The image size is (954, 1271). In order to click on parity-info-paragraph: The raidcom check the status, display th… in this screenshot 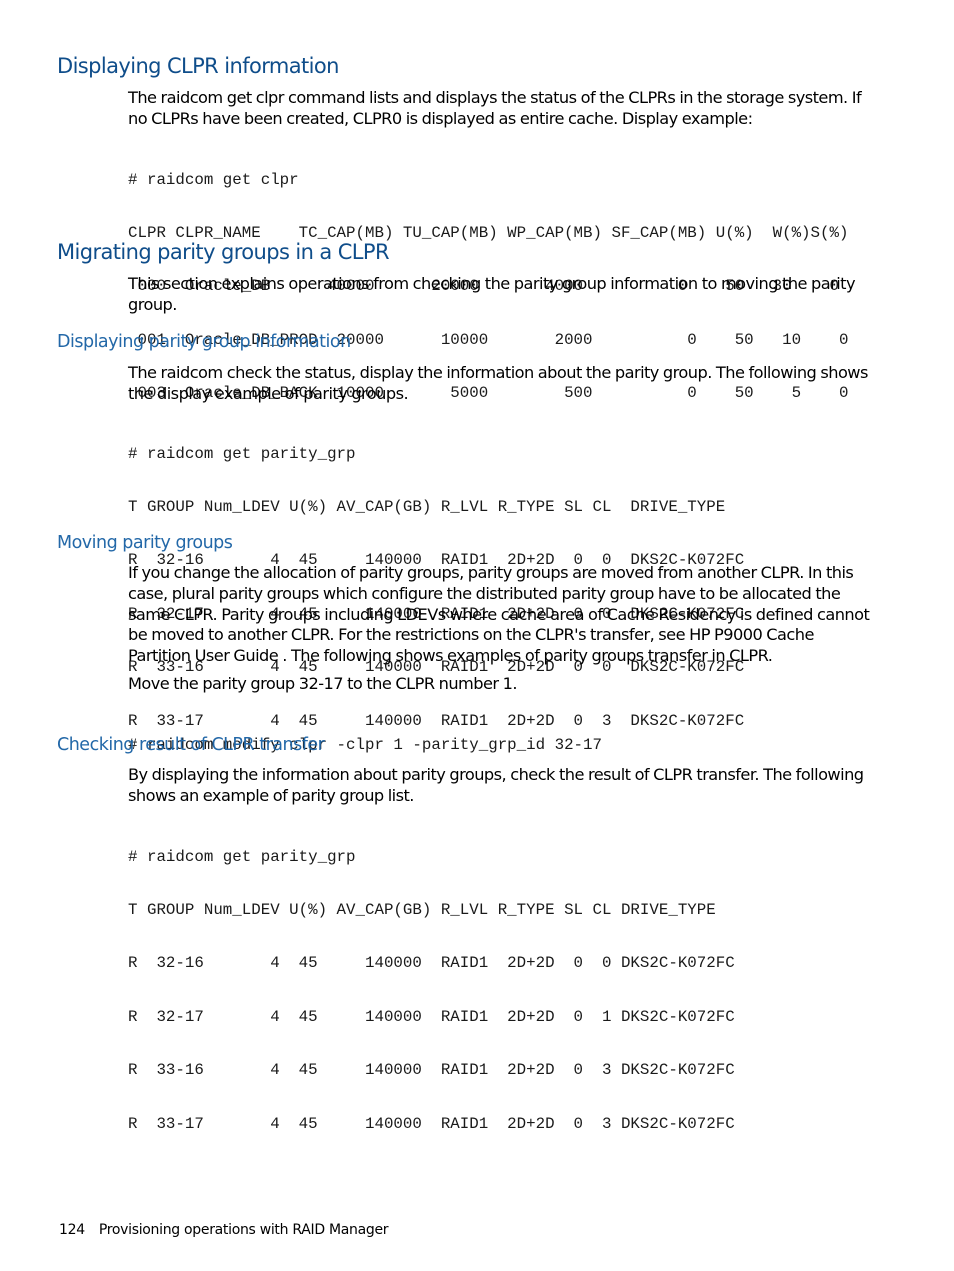, I will do `click(498, 383)`.